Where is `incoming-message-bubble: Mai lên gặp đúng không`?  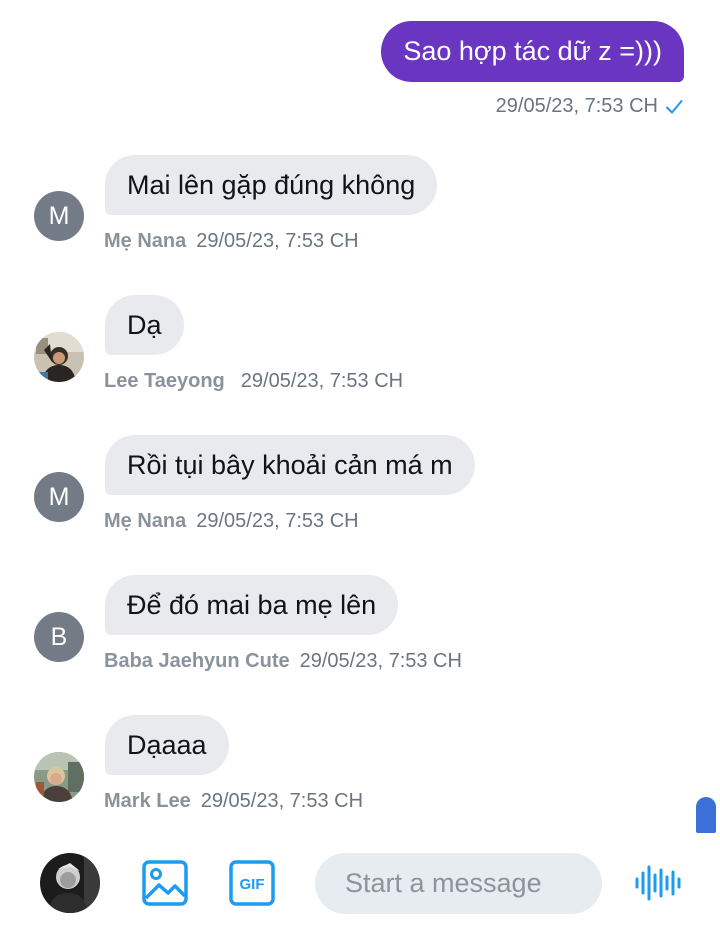
incoming-message-bubble: Mai lên gặp đúng không is located at coordinates (271, 185).